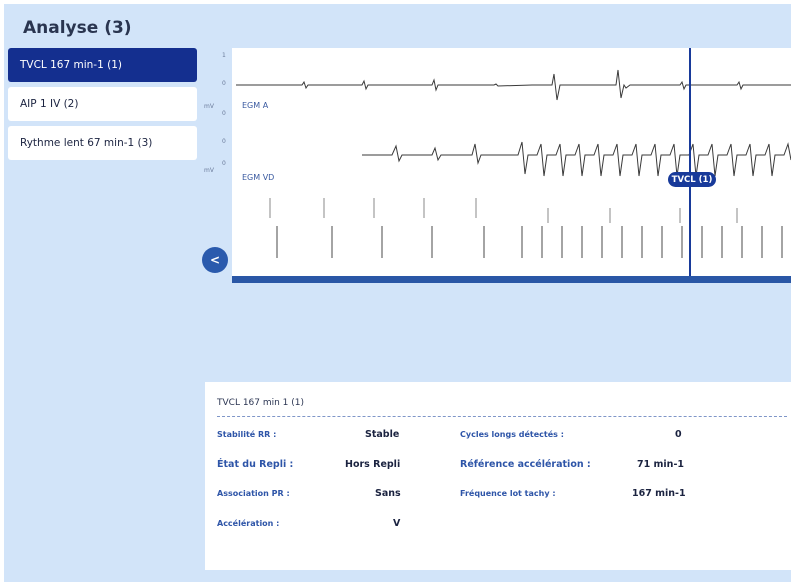  I want to click on unit-vd: mV, so click(209, 170).